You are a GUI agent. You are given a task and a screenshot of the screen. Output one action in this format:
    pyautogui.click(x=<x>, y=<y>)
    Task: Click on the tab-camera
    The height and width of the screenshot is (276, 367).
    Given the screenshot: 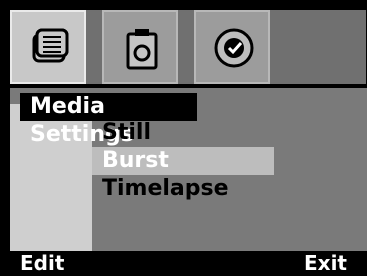 What is the action you would take?
    pyautogui.click(x=140, y=47)
    